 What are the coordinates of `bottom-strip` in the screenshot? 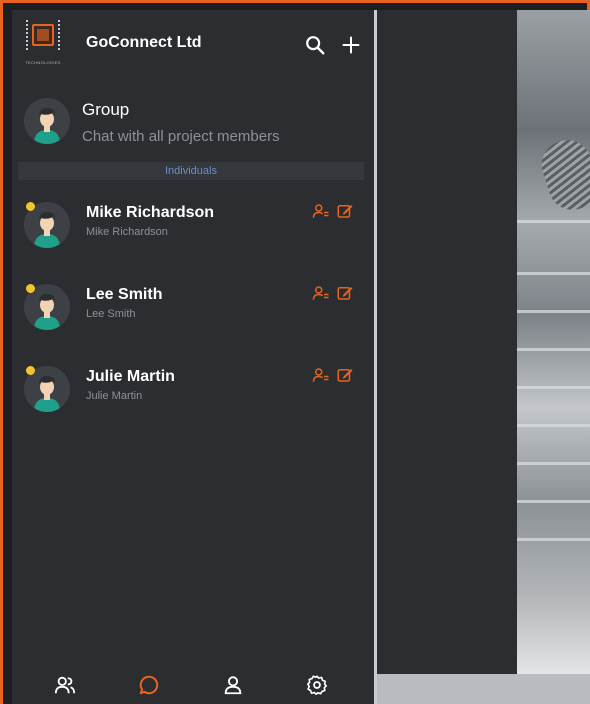 It's located at (483, 689).